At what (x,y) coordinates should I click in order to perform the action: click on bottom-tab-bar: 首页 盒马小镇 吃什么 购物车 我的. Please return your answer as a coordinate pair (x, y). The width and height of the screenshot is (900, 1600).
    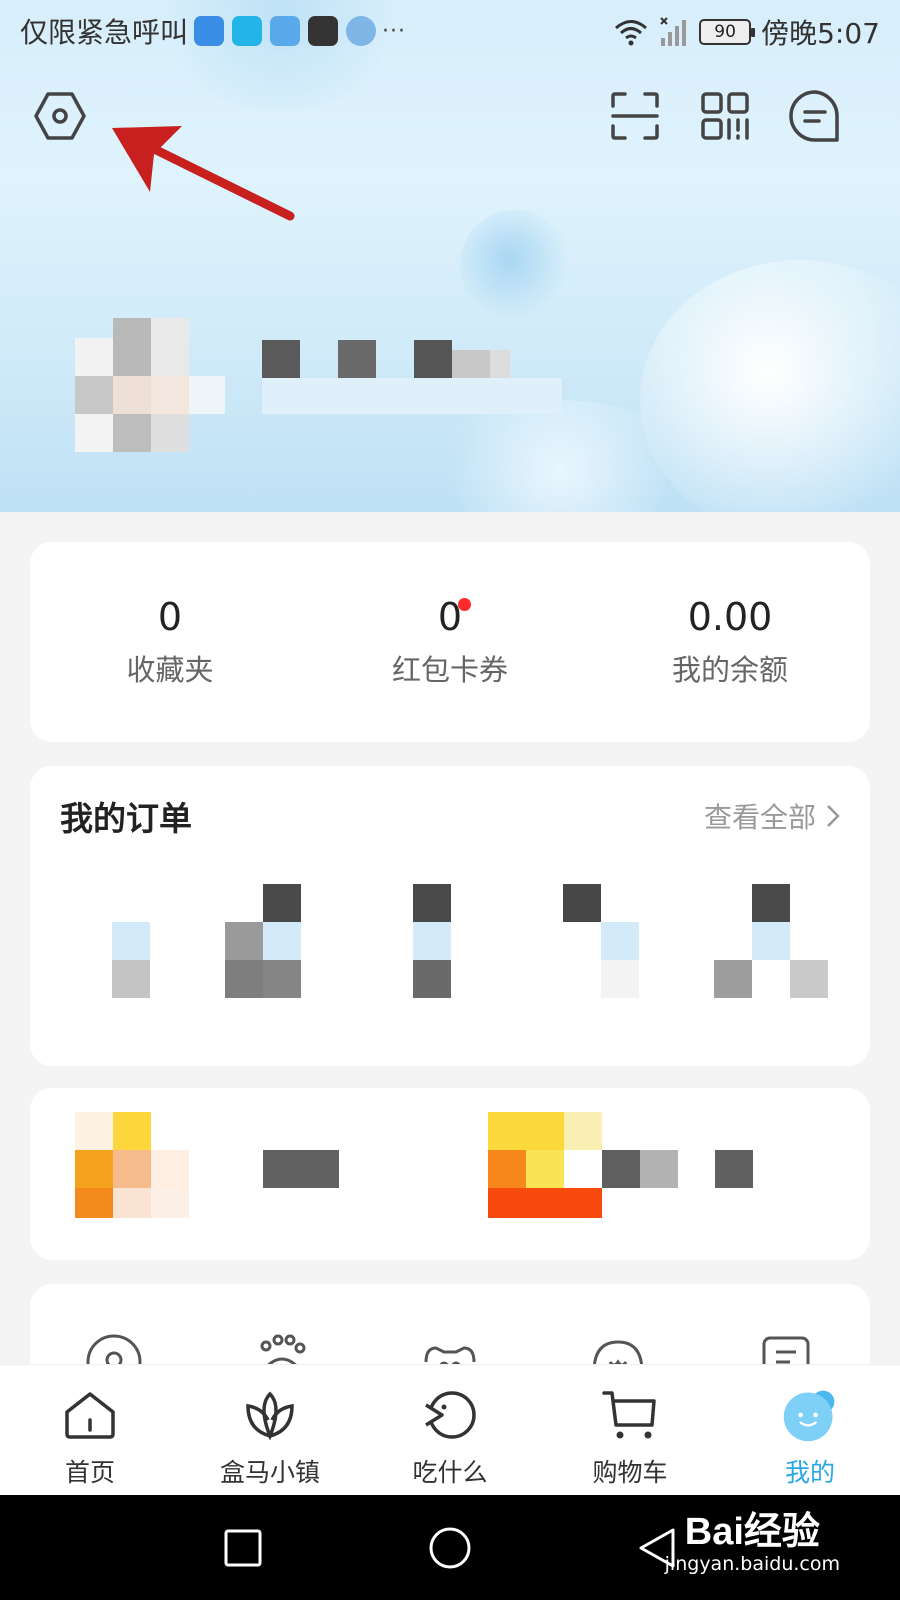
    Looking at the image, I should click on (450, 1429).